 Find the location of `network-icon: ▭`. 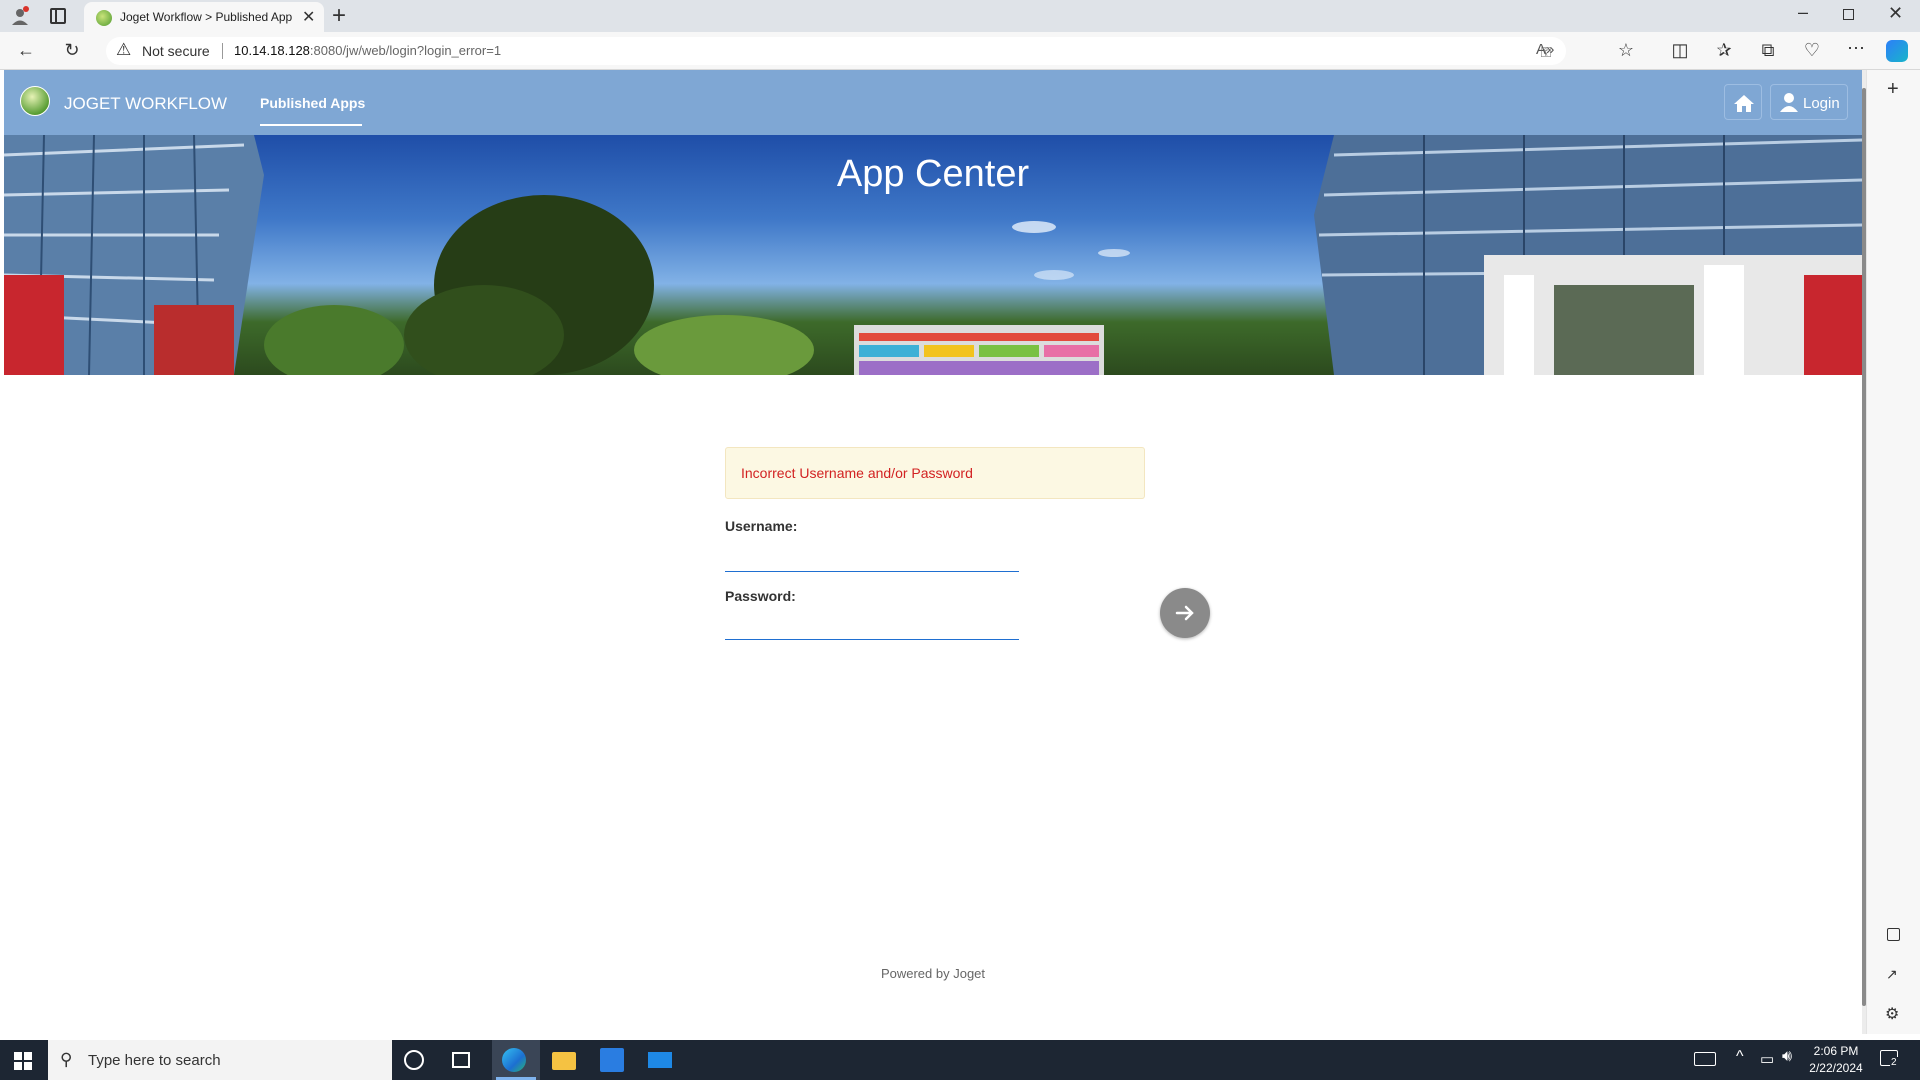

network-icon: ▭ is located at coordinates (1767, 1059).